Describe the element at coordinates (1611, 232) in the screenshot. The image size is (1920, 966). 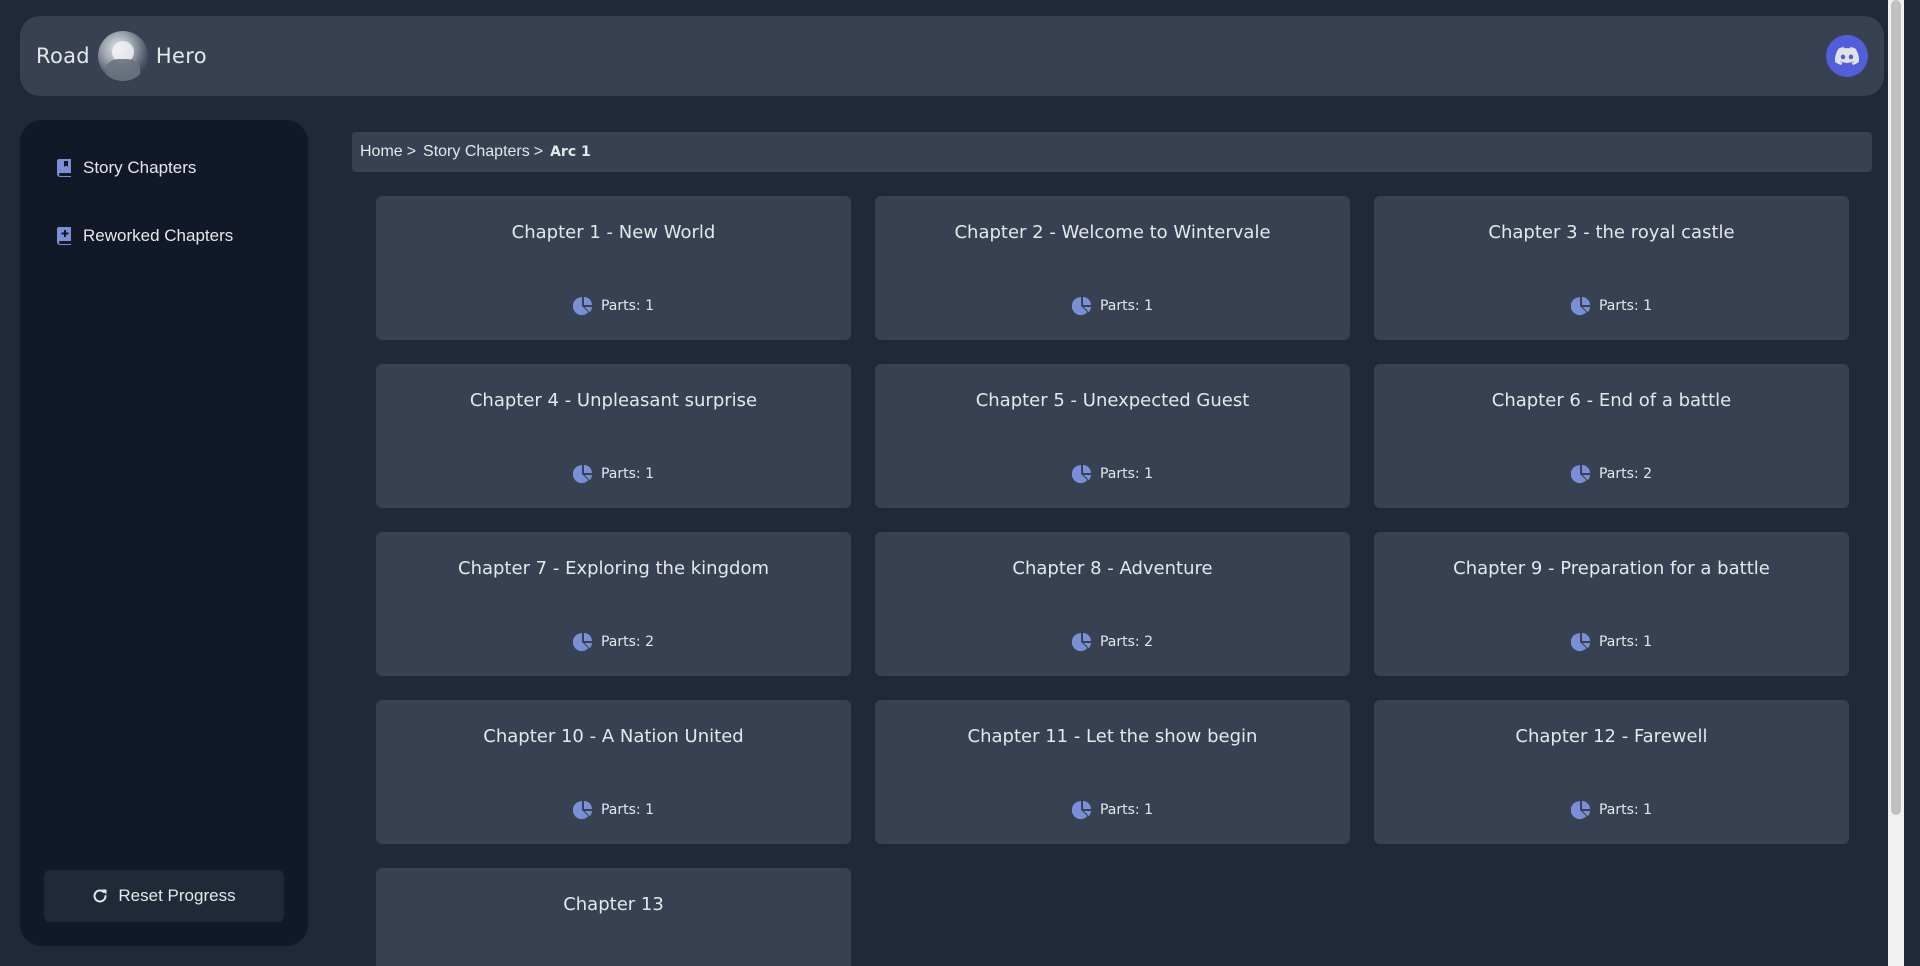
I see `chapter-title: Chapter 3 - the royal castle` at that location.